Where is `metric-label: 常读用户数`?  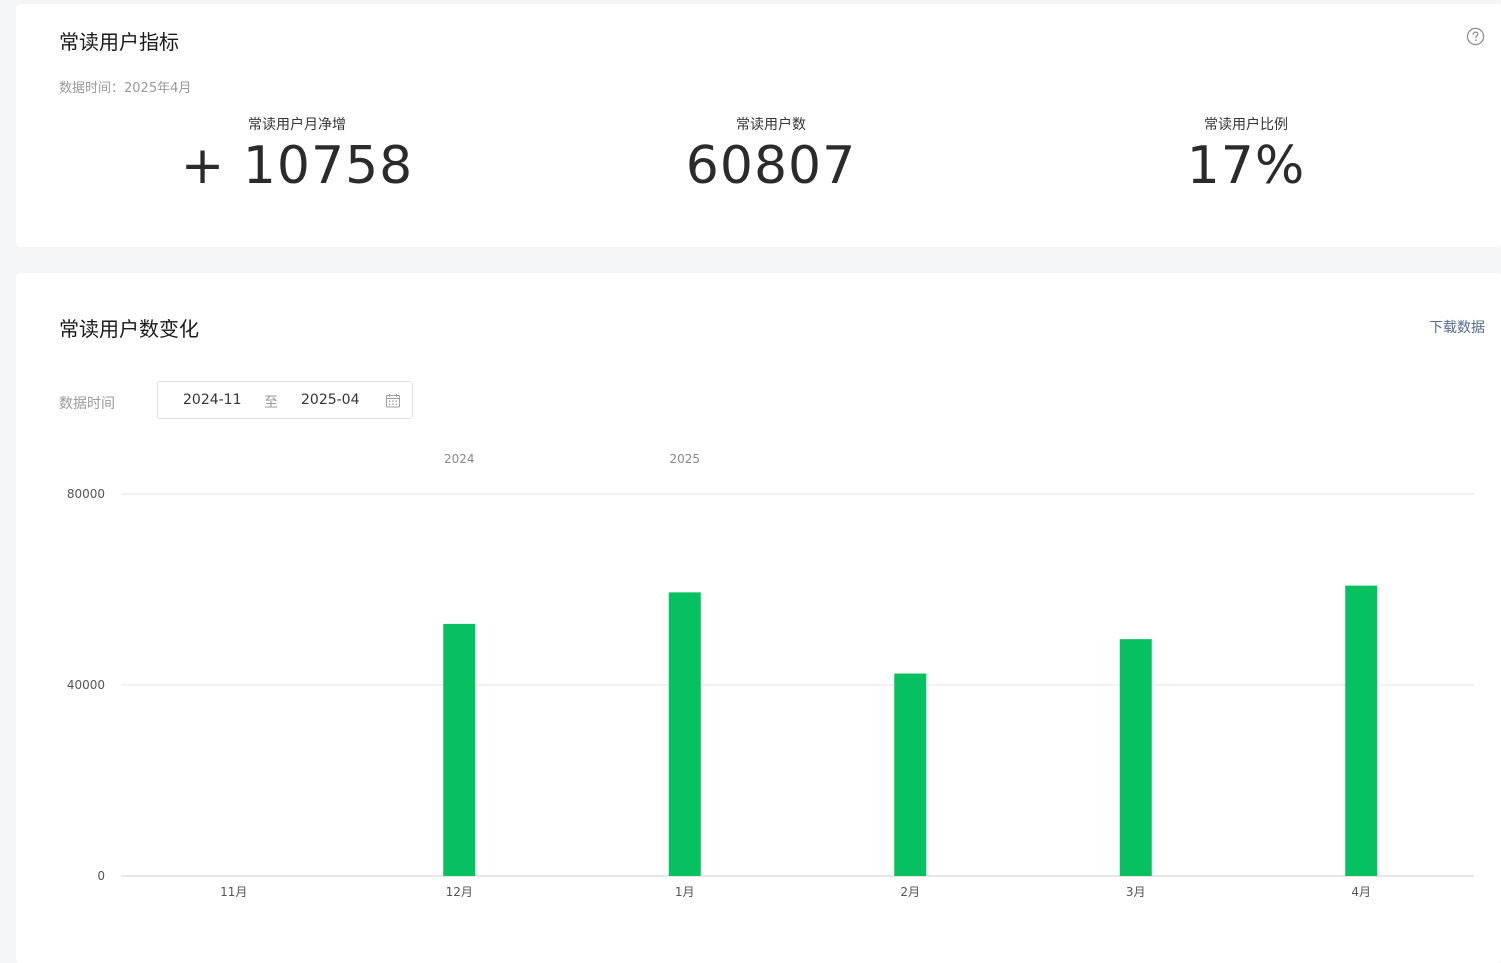
metric-label: 常读用户数 is located at coordinates (771, 125).